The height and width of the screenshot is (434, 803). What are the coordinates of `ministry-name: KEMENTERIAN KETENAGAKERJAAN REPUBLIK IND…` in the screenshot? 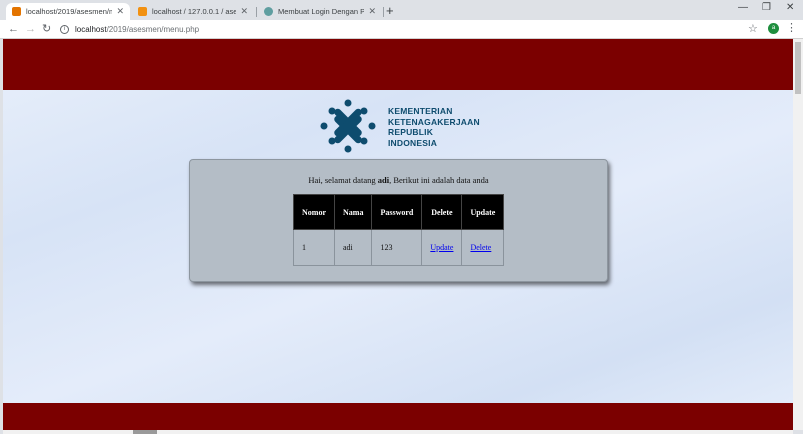 It's located at (434, 127).